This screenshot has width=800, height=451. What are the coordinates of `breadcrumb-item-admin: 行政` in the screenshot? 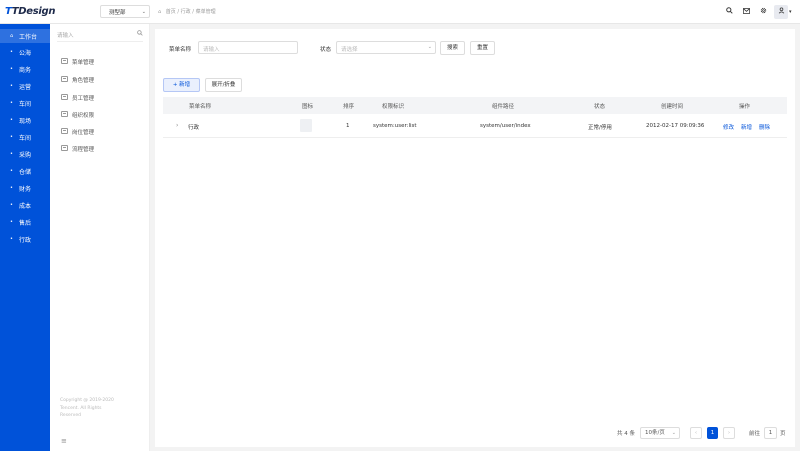 It's located at (186, 12).